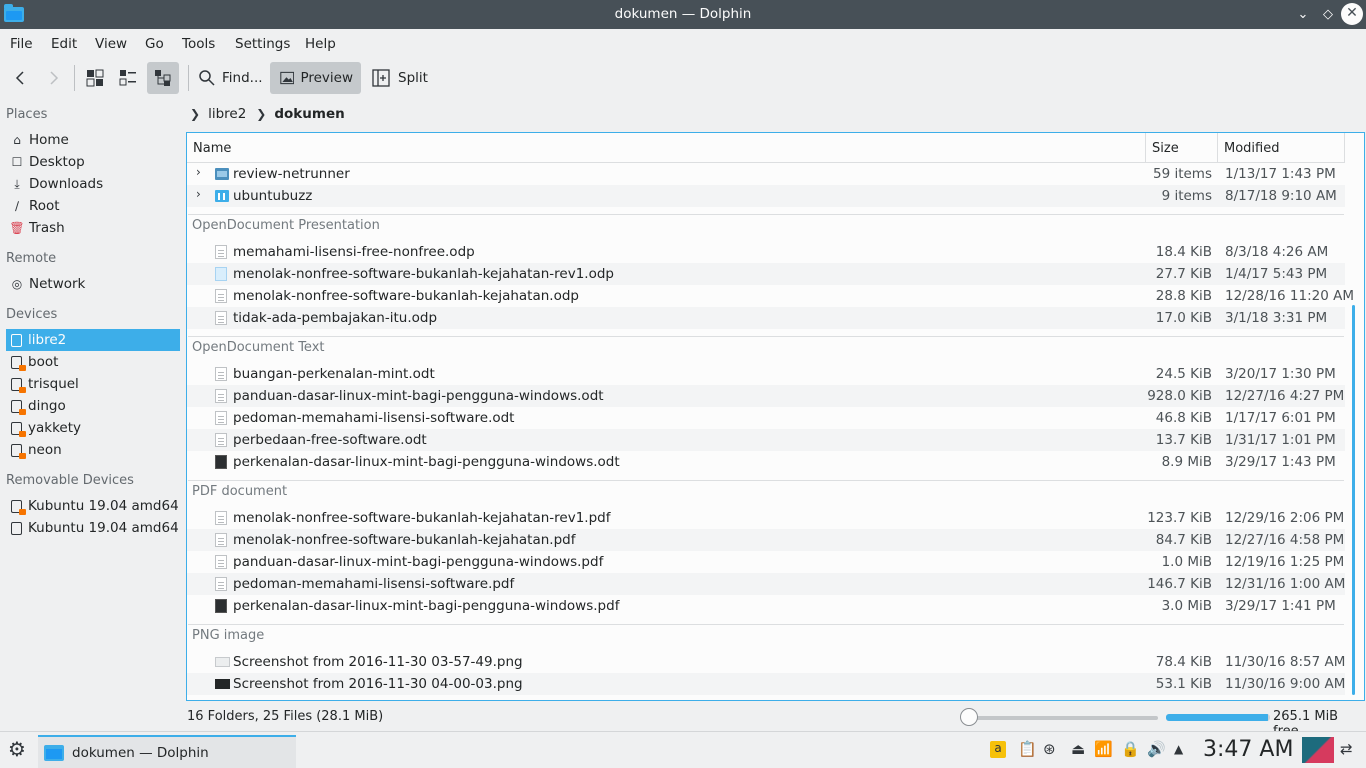 The width and height of the screenshot is (1366, 768). What do you see at coordinates (1251, 148) in the screenshot?
I see `column-modified: Modified` at bounding box center [1251, 148].